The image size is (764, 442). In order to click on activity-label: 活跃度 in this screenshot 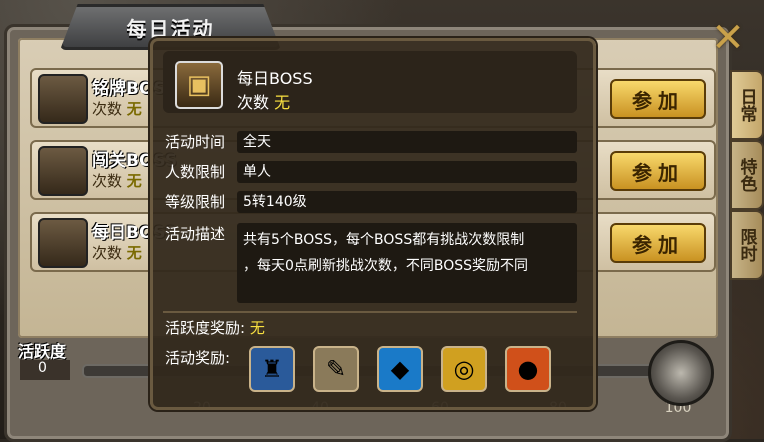, I will do `click(42, 351)`.